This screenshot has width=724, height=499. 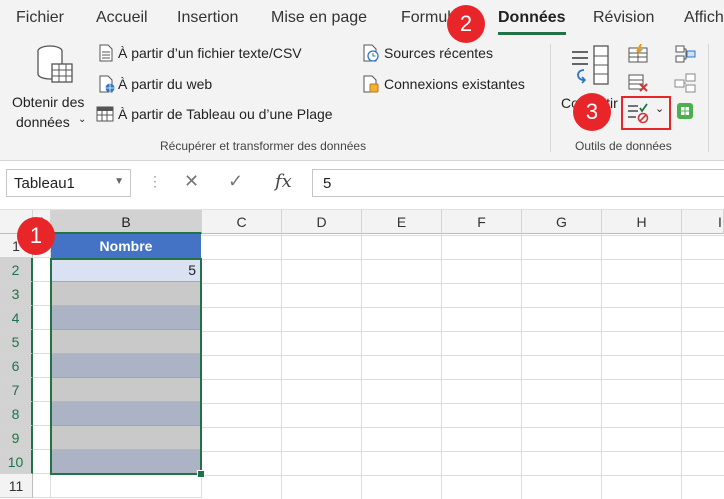 What do you see at coordinates (638, 83) in the screenshot?
I see `remove-duplicates-icon` at bounding box center [638, 83].